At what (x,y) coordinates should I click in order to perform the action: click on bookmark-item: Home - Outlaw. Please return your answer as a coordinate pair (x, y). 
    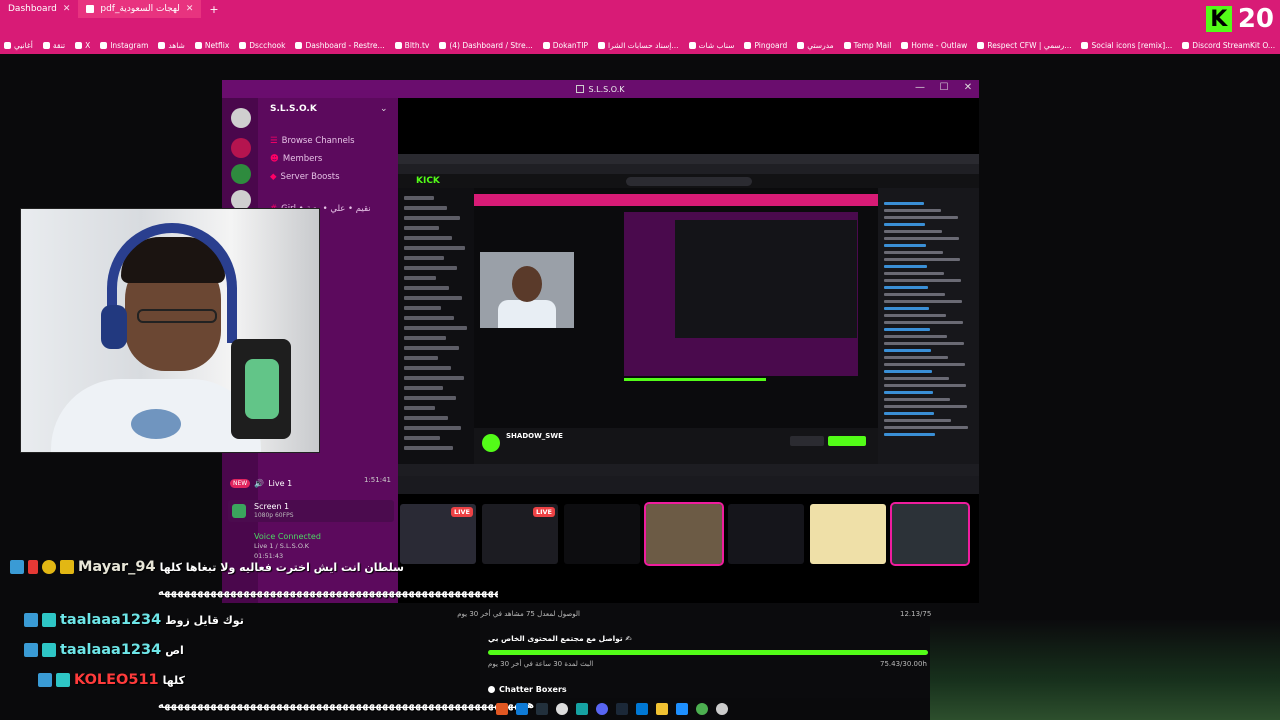
    Looking at the image, I should click on (934, 45).